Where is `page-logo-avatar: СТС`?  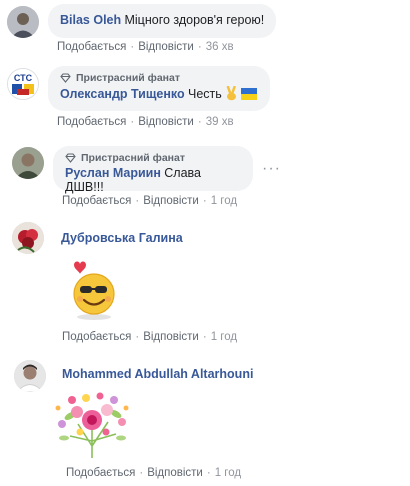
page-logo-avatar: СТС is located at coordinates (23, 84).